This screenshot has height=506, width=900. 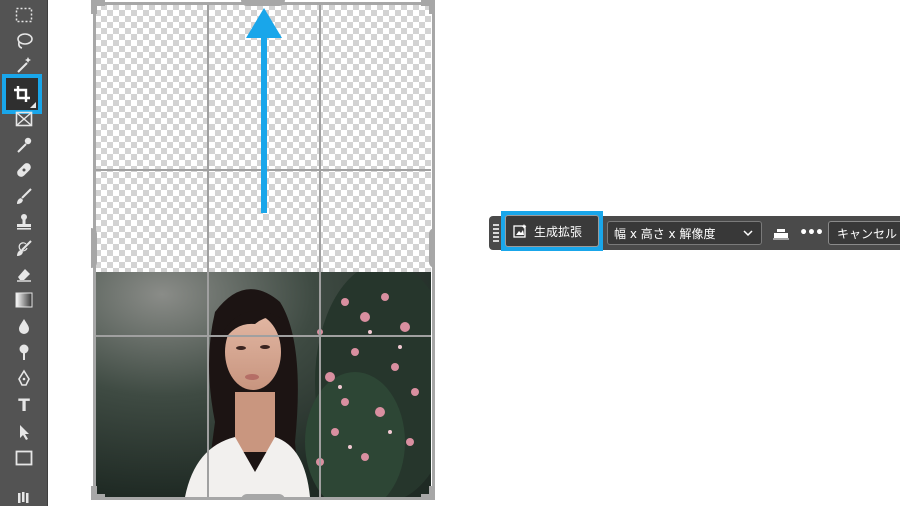 I want to click on brush-icon, so click(x=24, y=196).